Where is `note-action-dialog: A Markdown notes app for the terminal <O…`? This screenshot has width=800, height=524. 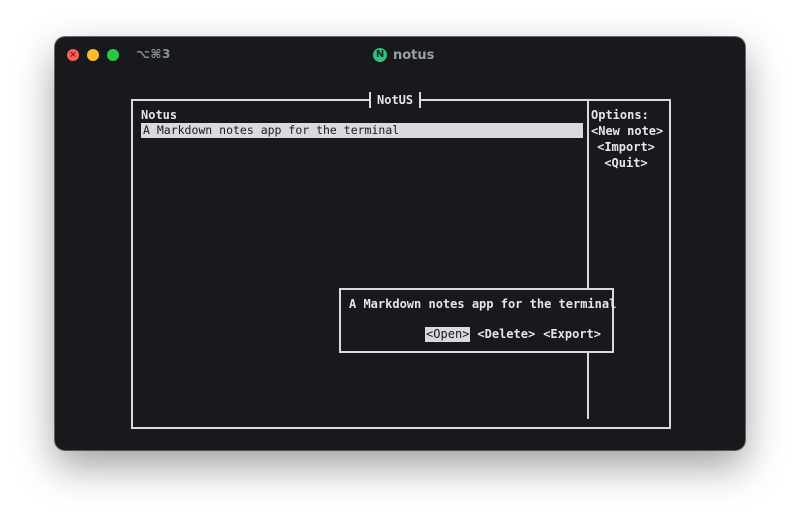 note-action-dialog: A Markdown notes app for the terminal <O… is located at coordinates (478, 320).